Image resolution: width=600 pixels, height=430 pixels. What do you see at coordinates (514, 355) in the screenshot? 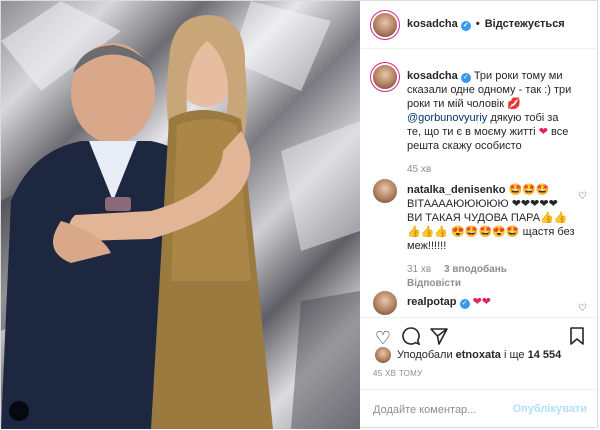
I see `likes-middle: і ще` at bounding box center [514, 355].